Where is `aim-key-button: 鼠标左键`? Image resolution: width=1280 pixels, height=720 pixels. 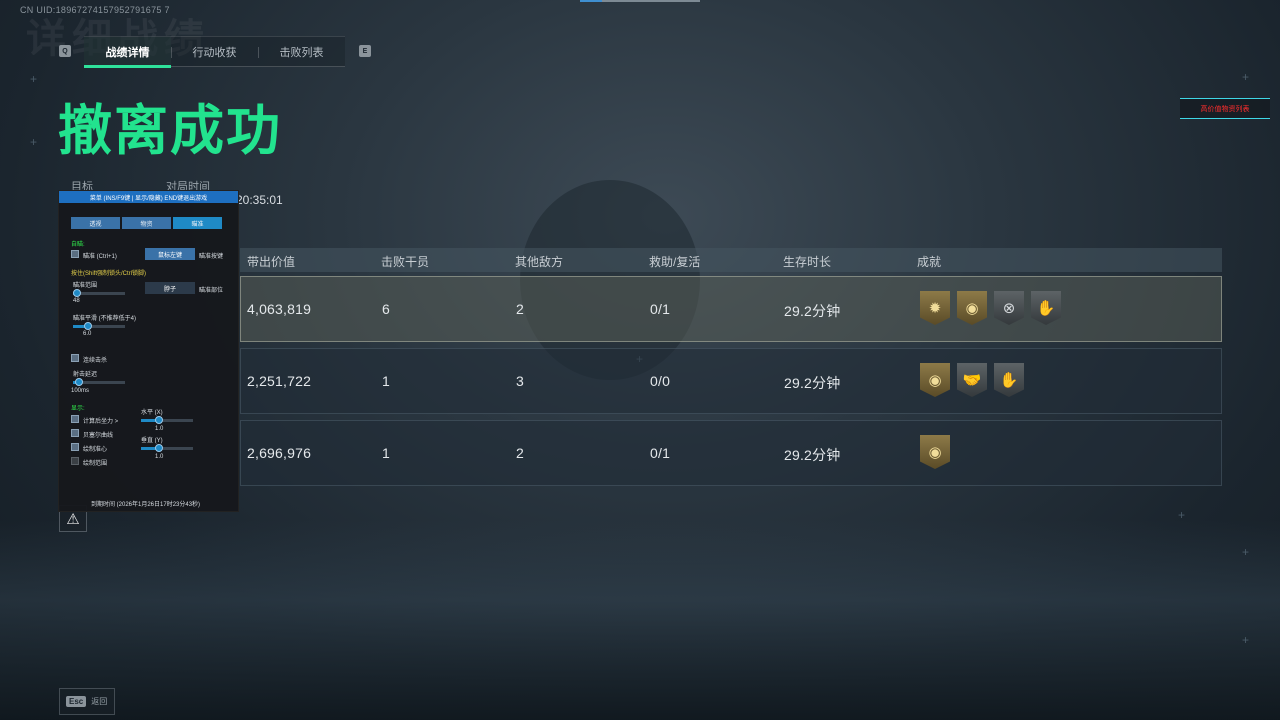 aim-key-button: 鼠标左键 is located at coordinates (170, 254).